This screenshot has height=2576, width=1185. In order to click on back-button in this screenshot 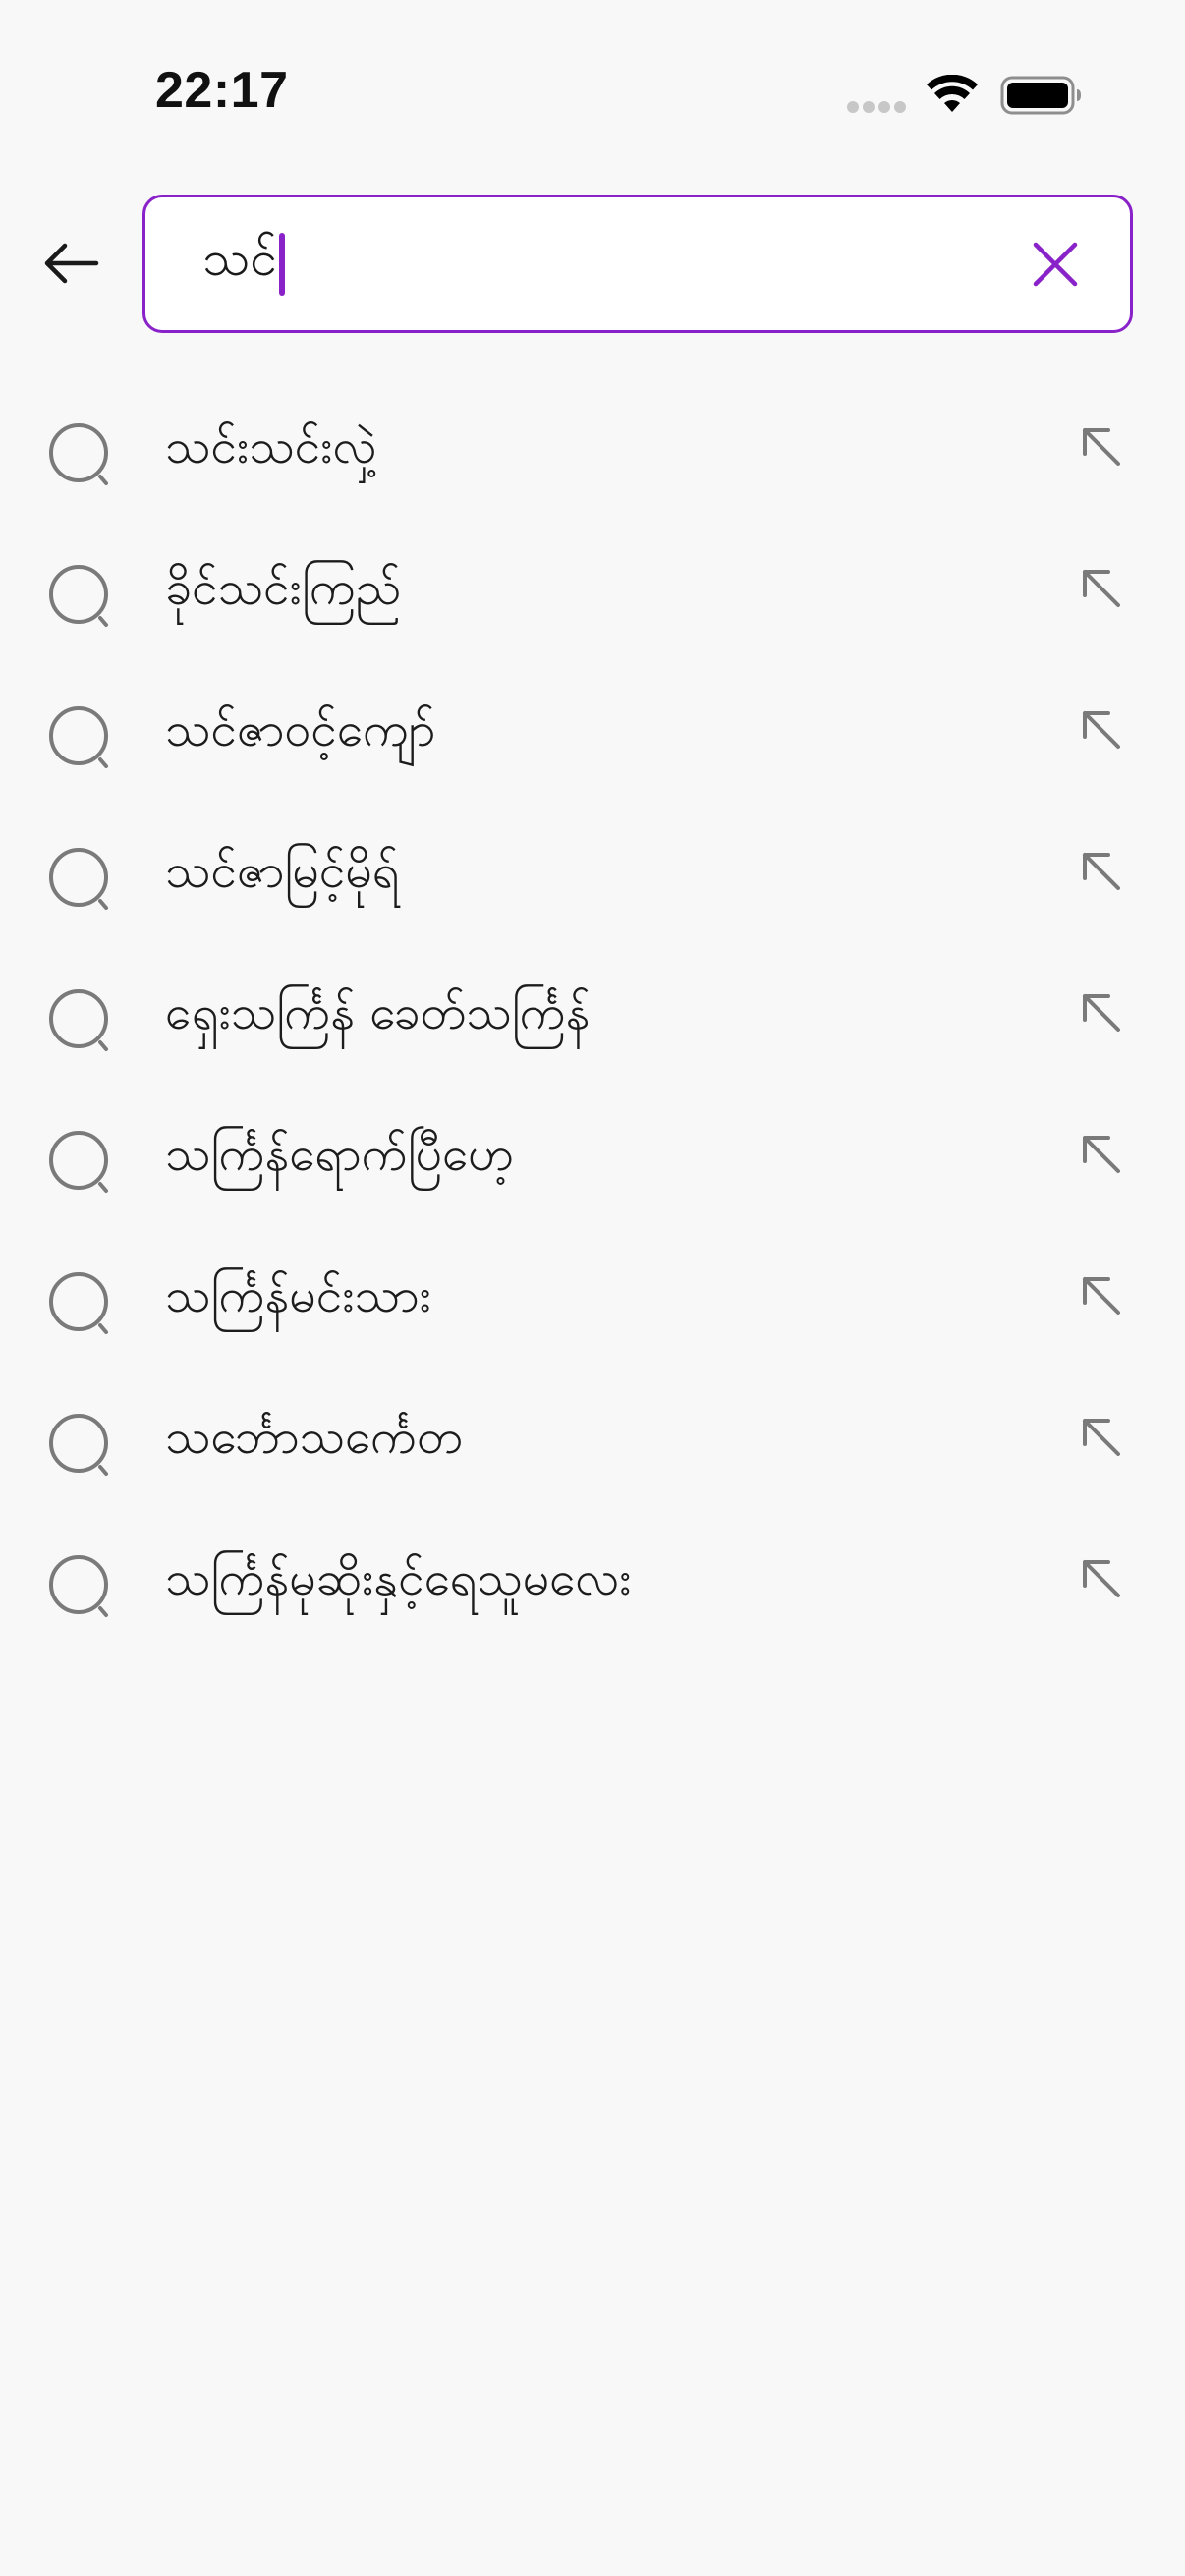, I will do `click(70, 263)`.